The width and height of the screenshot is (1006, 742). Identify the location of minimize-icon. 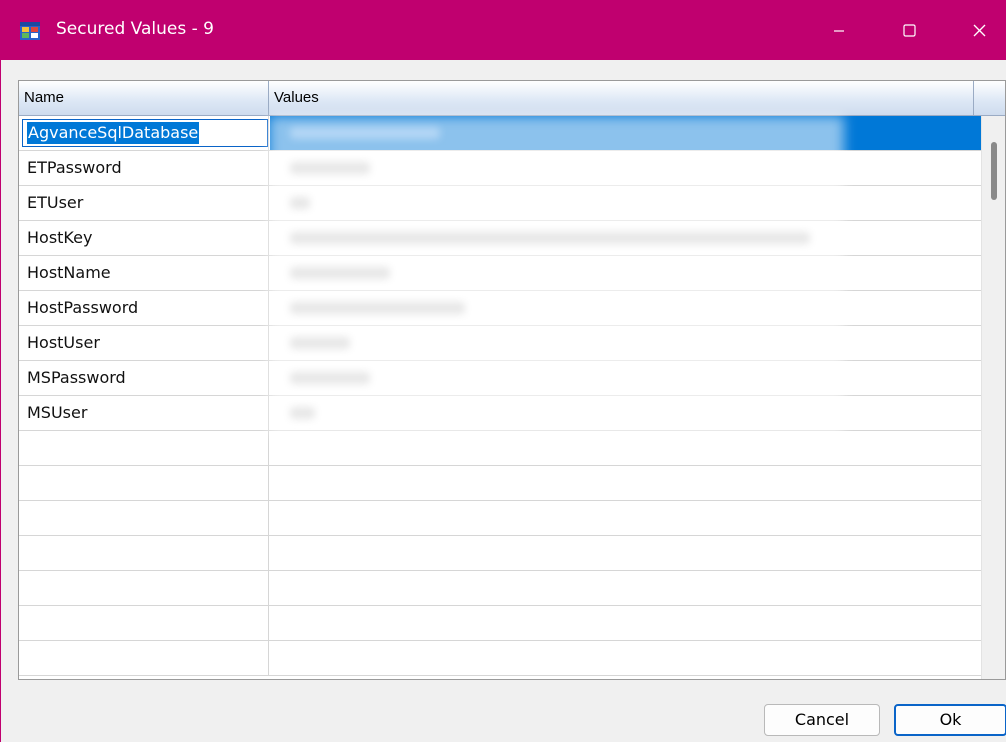
(839, 31).